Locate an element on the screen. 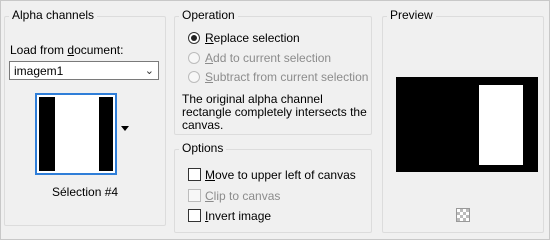 This screenshot has height=240, width=550. invert-image-checkbox is located at coordinates (194, 215).